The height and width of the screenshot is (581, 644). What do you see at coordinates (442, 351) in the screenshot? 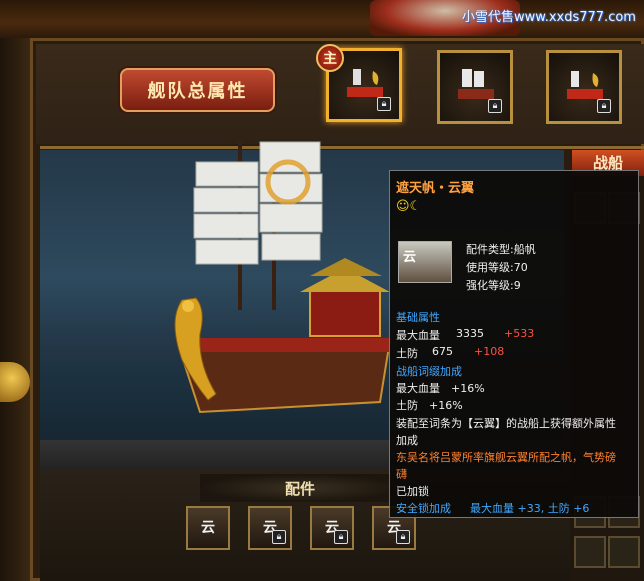
I see `defense-value: 675` at bounding box center [442, 351].